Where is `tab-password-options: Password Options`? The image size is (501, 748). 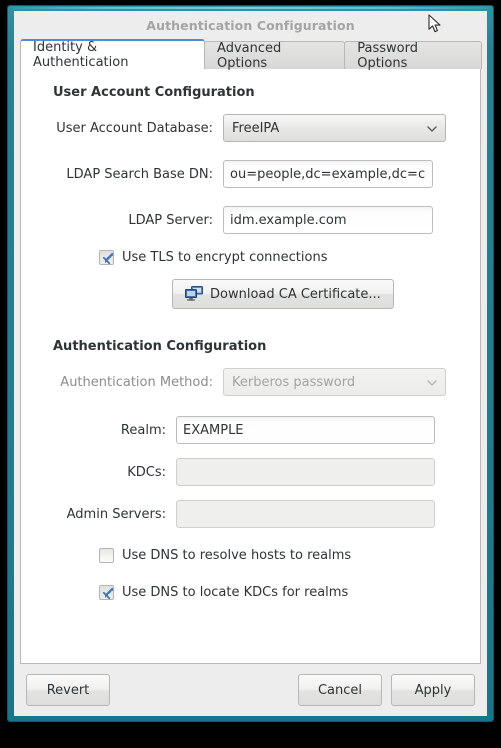
tab-password-options: Password Options is located at coordinates (413, 55).